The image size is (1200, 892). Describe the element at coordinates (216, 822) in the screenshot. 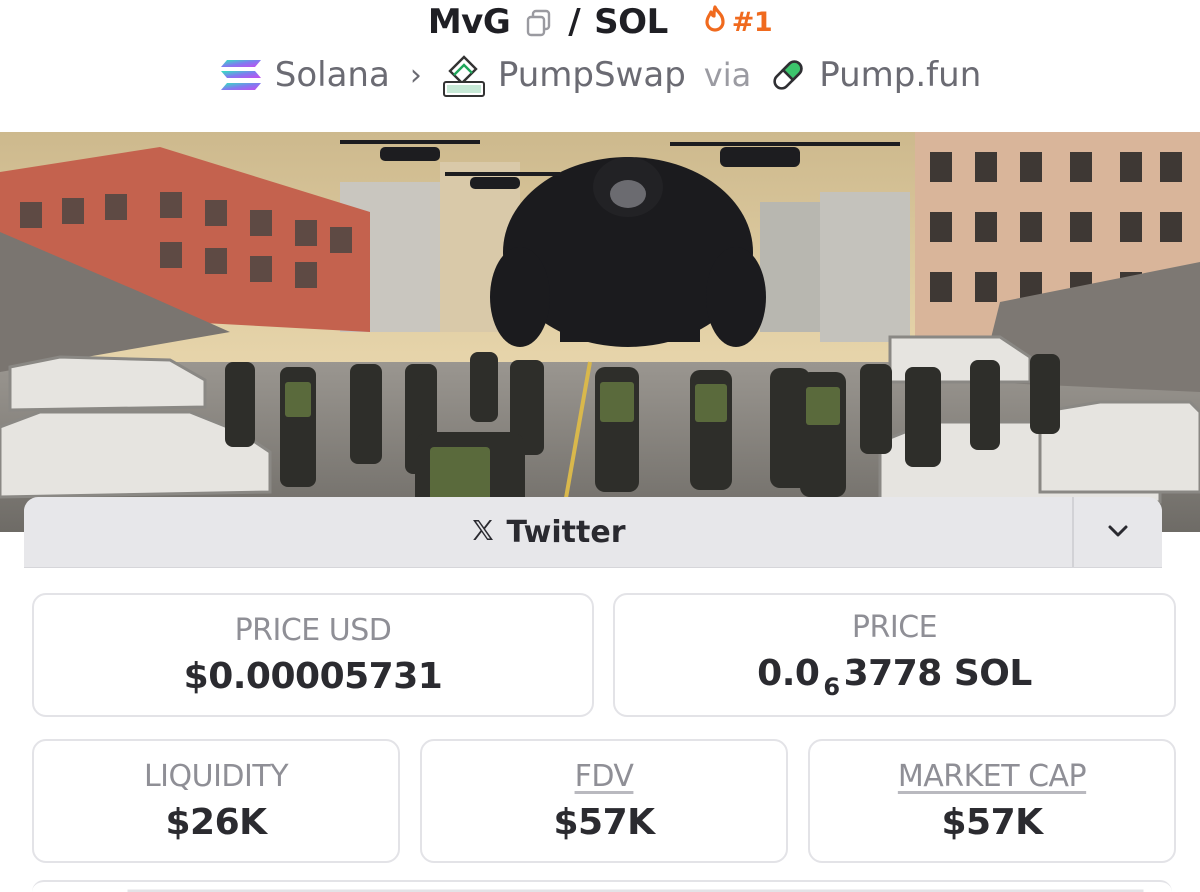

I see `liquidity-value: $26K` at that location.